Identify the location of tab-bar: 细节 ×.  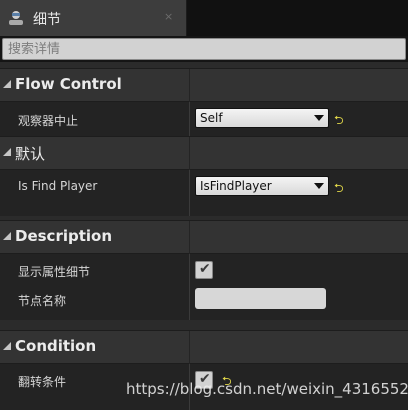
(204, 18).